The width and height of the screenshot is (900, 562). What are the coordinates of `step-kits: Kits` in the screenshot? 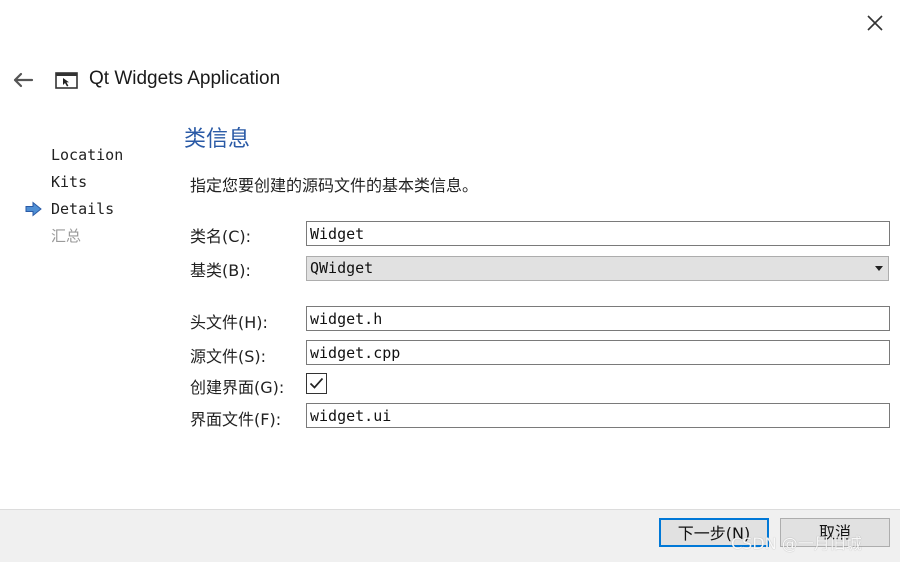 It's located at (73, 184).